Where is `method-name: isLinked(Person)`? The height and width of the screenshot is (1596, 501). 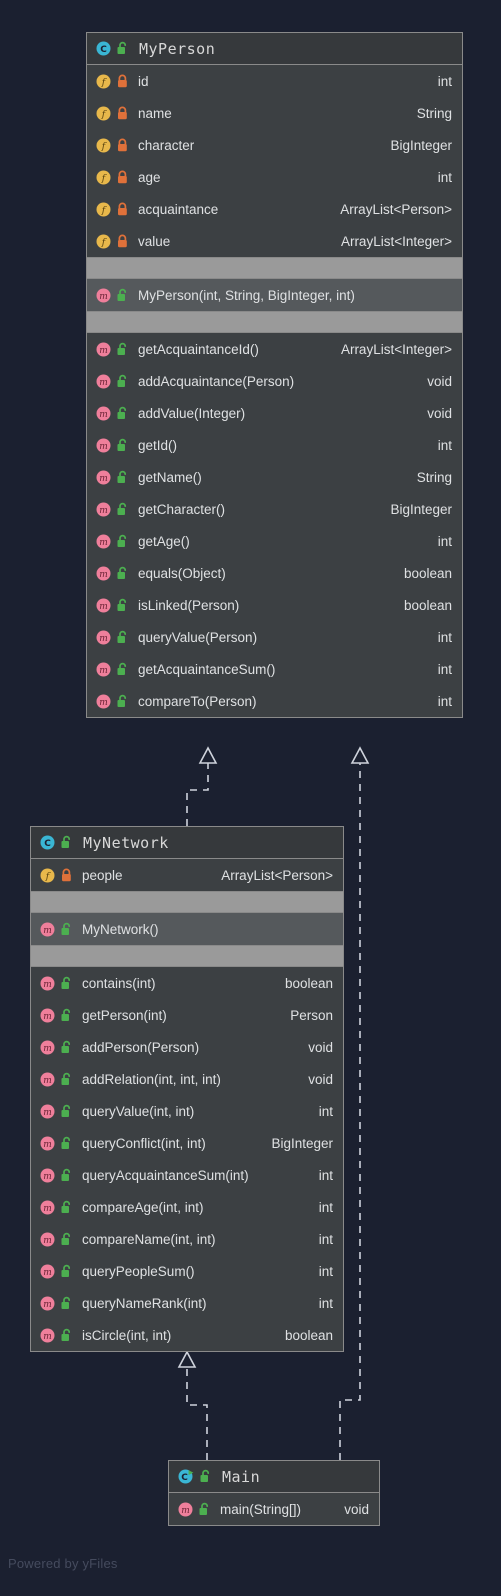
method-name: isLinked(Person) is located at coordinates (189, 605).